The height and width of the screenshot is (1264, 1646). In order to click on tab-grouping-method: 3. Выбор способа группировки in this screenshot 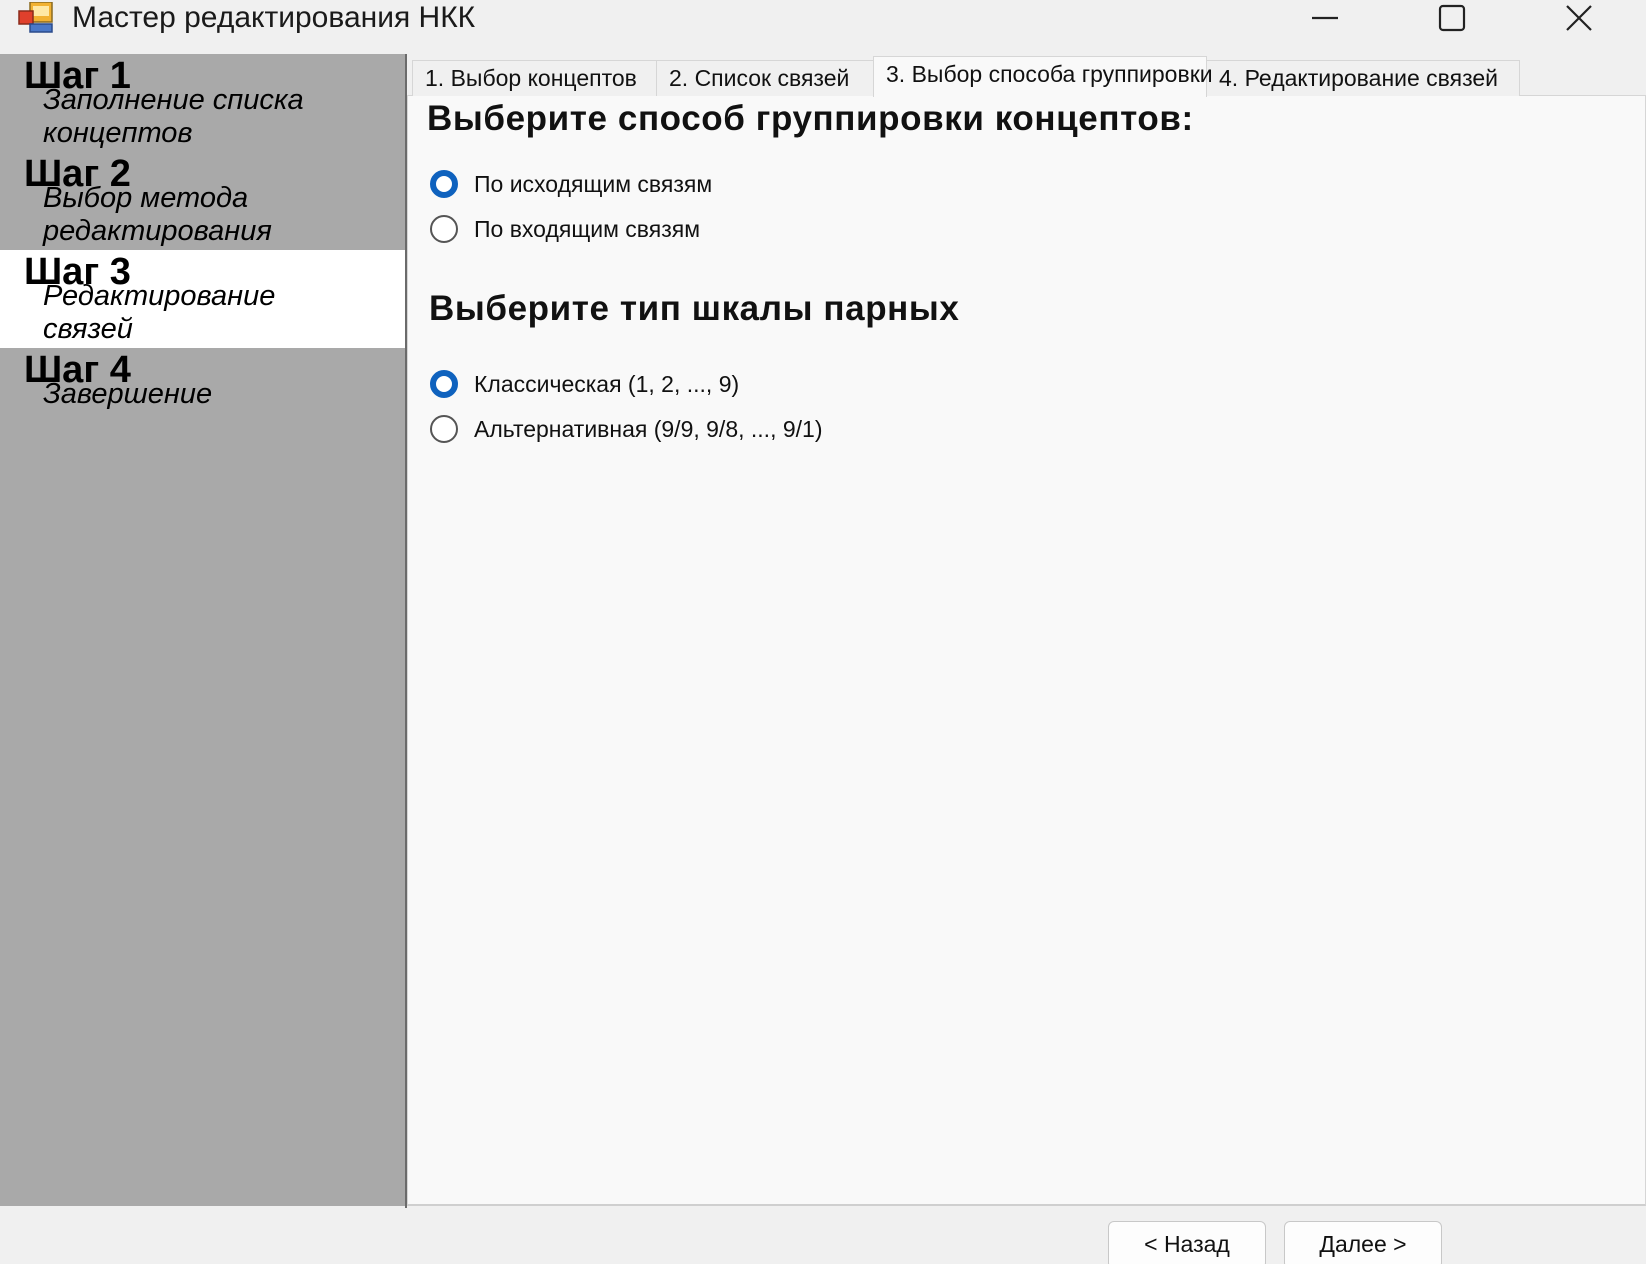, I will do `click(1043, 76)`.